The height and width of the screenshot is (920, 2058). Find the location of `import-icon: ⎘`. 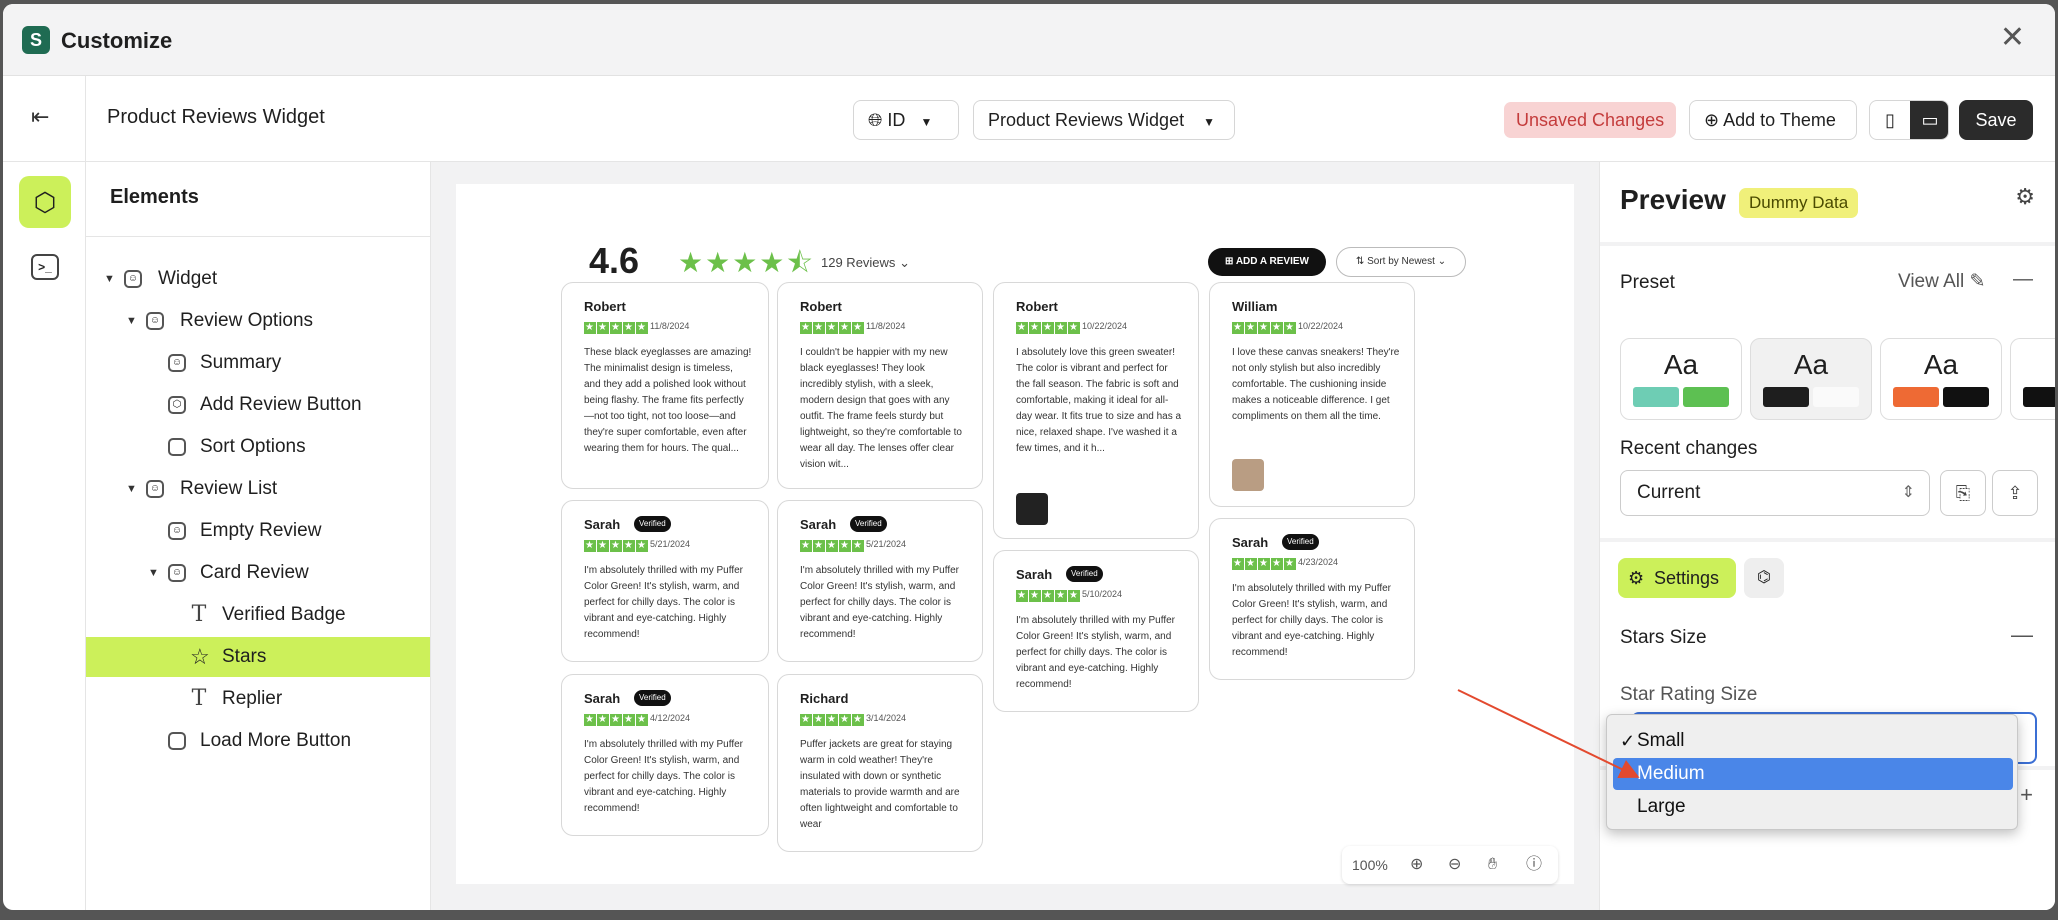

import-icon: ⎘ is located at coordinates (1963, 493).